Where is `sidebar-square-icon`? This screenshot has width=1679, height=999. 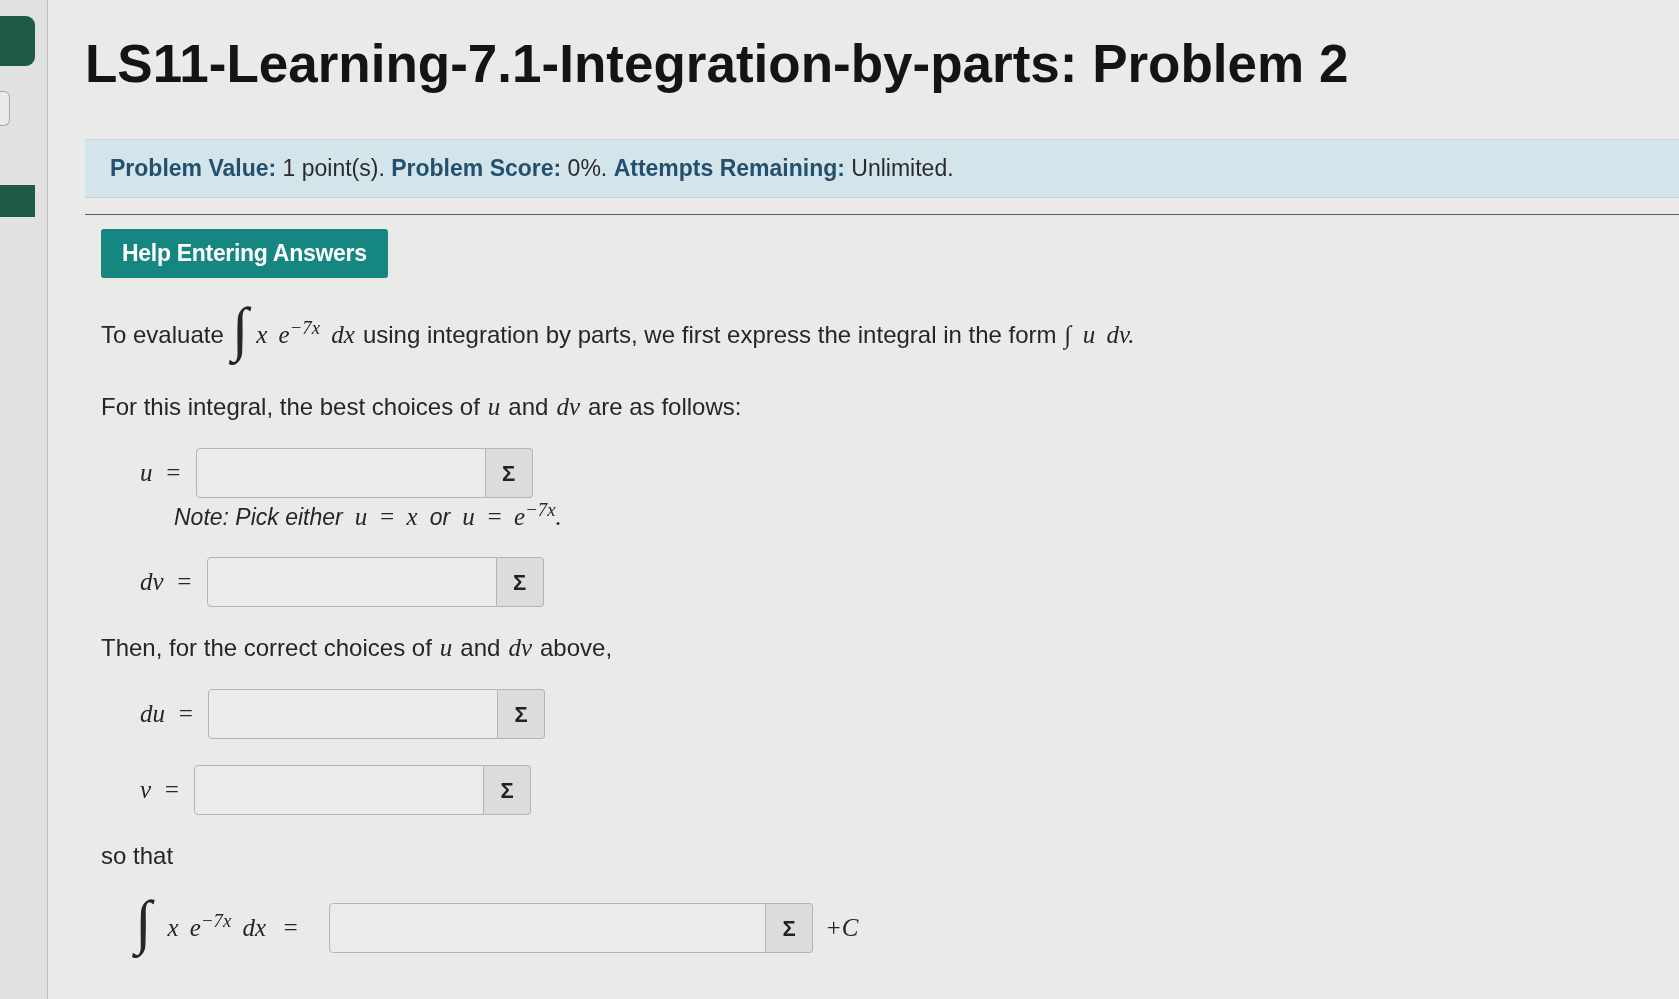 sidebar-square-icon is located at coordinates (17, 201).